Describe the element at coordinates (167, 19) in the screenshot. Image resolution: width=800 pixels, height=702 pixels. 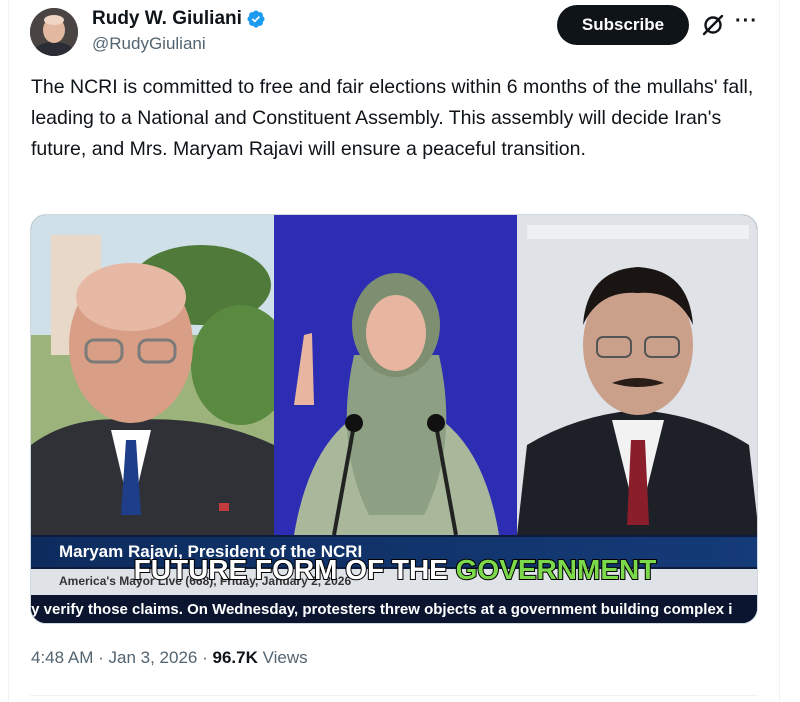
I see `author-name: Rudy W. Giuliani` at that location.